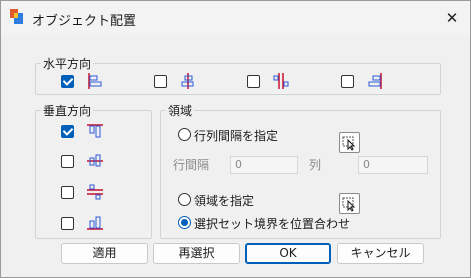 The height and width of the screenshot is (278, 471). Describe the element at coordinates (380, 253) in the screenshot. I see `cancel-button: キャンセル` at that location.